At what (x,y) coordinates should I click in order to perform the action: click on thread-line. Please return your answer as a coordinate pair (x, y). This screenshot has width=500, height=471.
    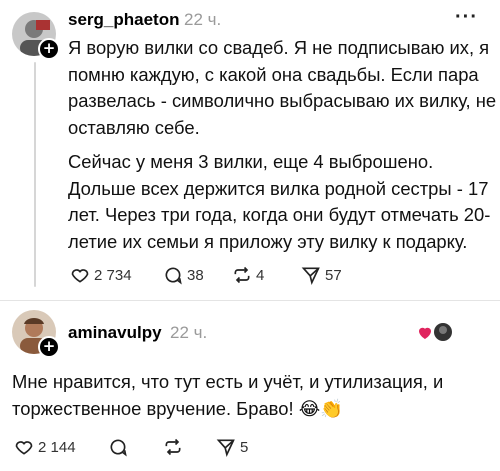
    Looking at the image, I should click on (35, 174).